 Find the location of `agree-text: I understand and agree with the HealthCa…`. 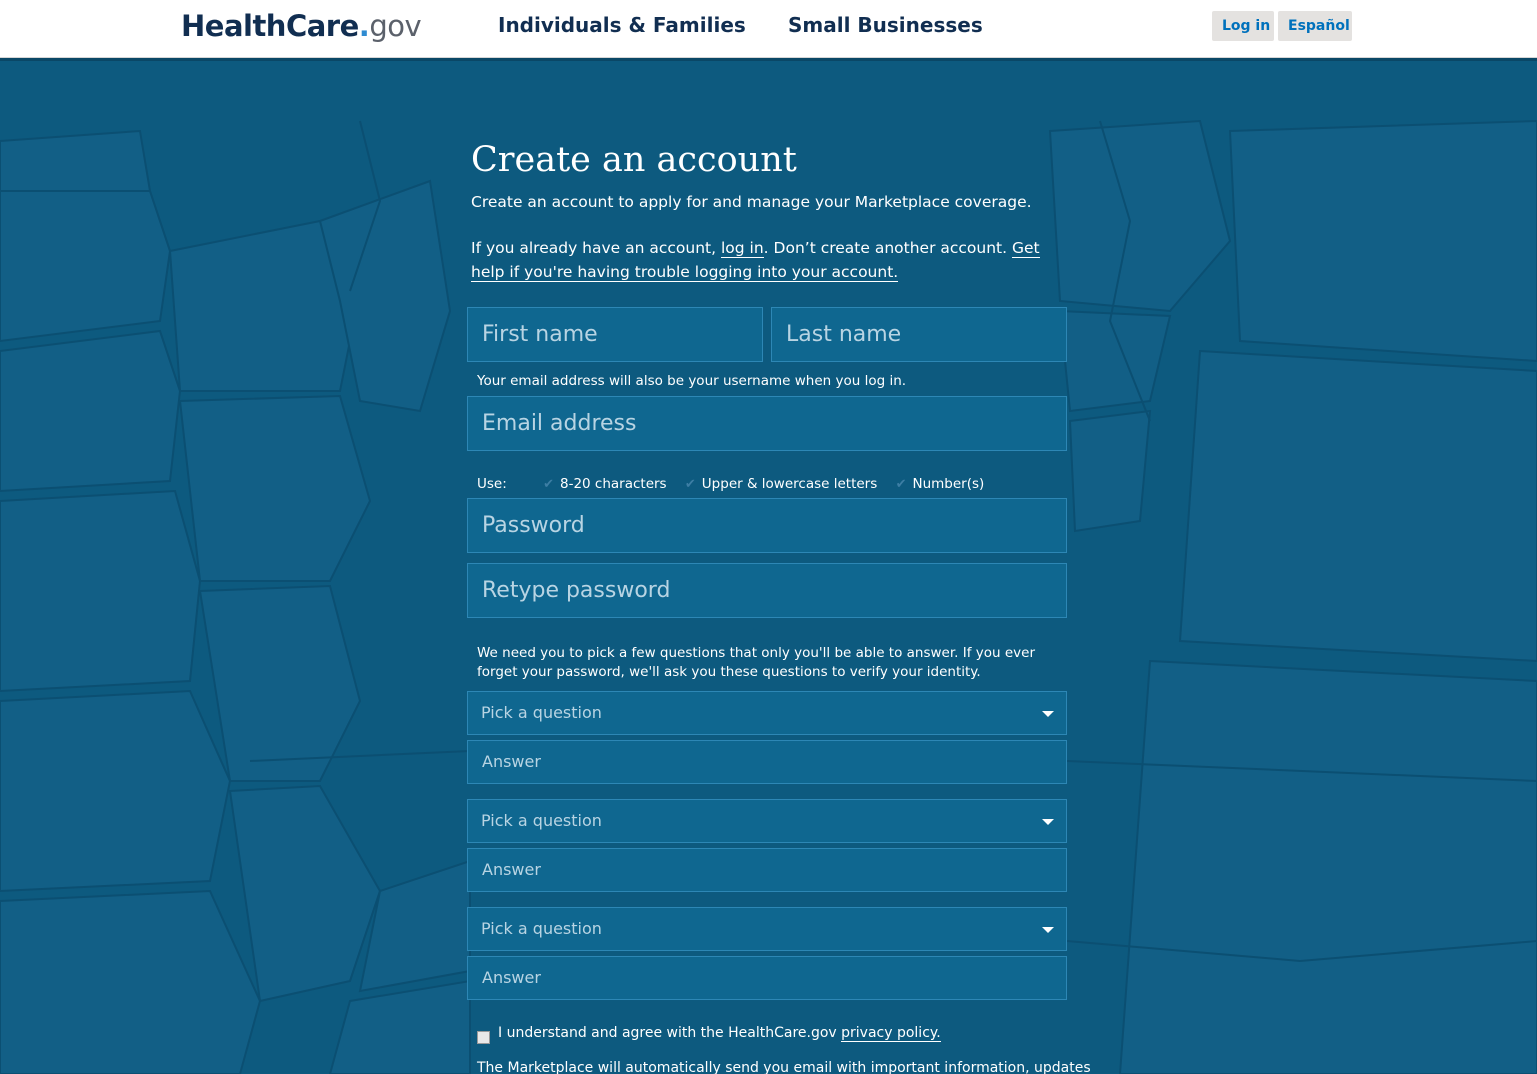

agree-text: I understand and agree with the HealthCa… is located at coordinates (670, 1033).